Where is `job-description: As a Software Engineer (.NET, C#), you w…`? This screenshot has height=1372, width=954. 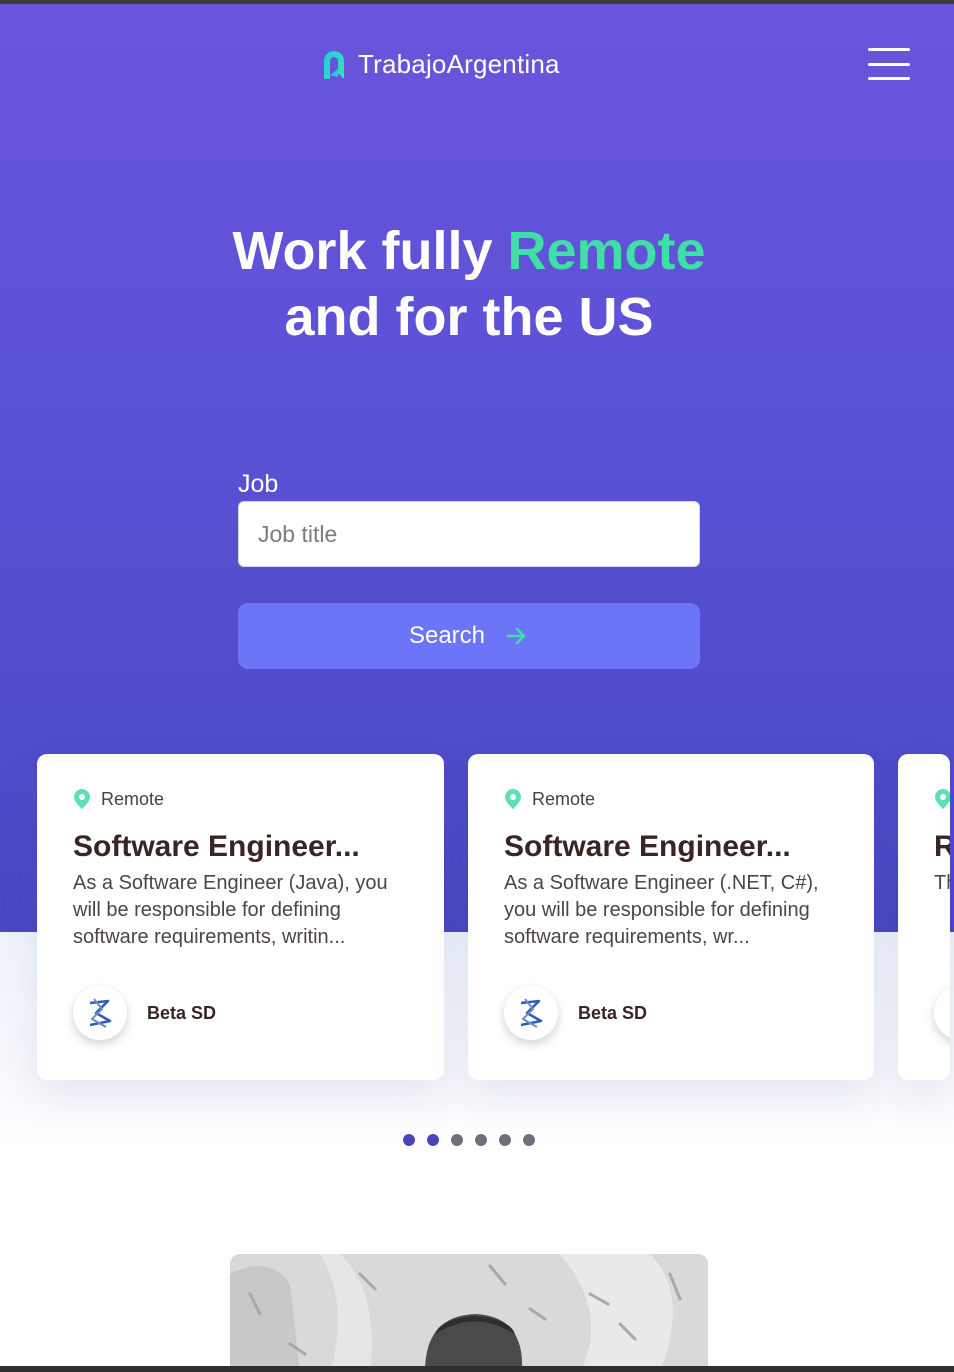 job-description: As a Software Engineer (.NET, C#), you w… is located at coordinates (661, 910).